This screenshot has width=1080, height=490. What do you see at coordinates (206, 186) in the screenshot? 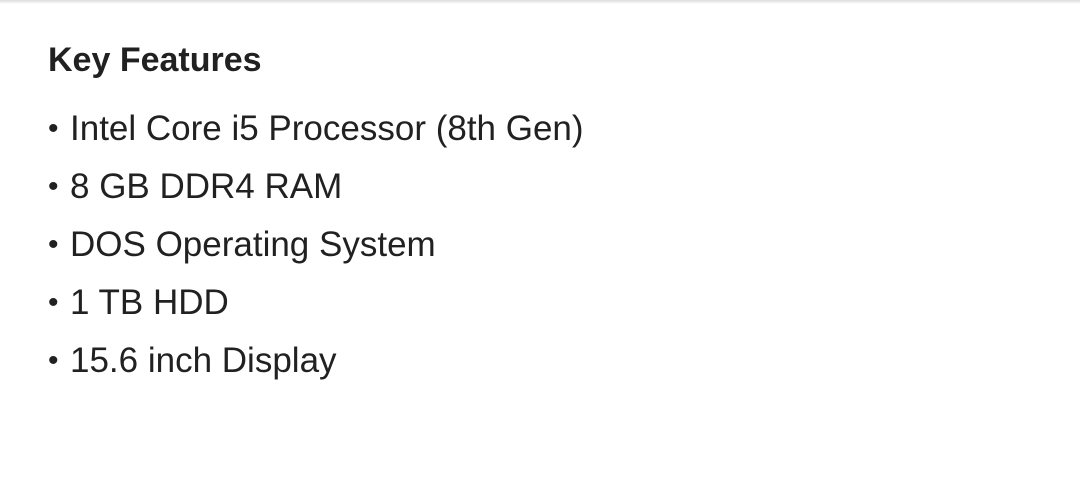
I see `feature-text: 8 GB DDR4 RAM` at bounding box center [206, 186].